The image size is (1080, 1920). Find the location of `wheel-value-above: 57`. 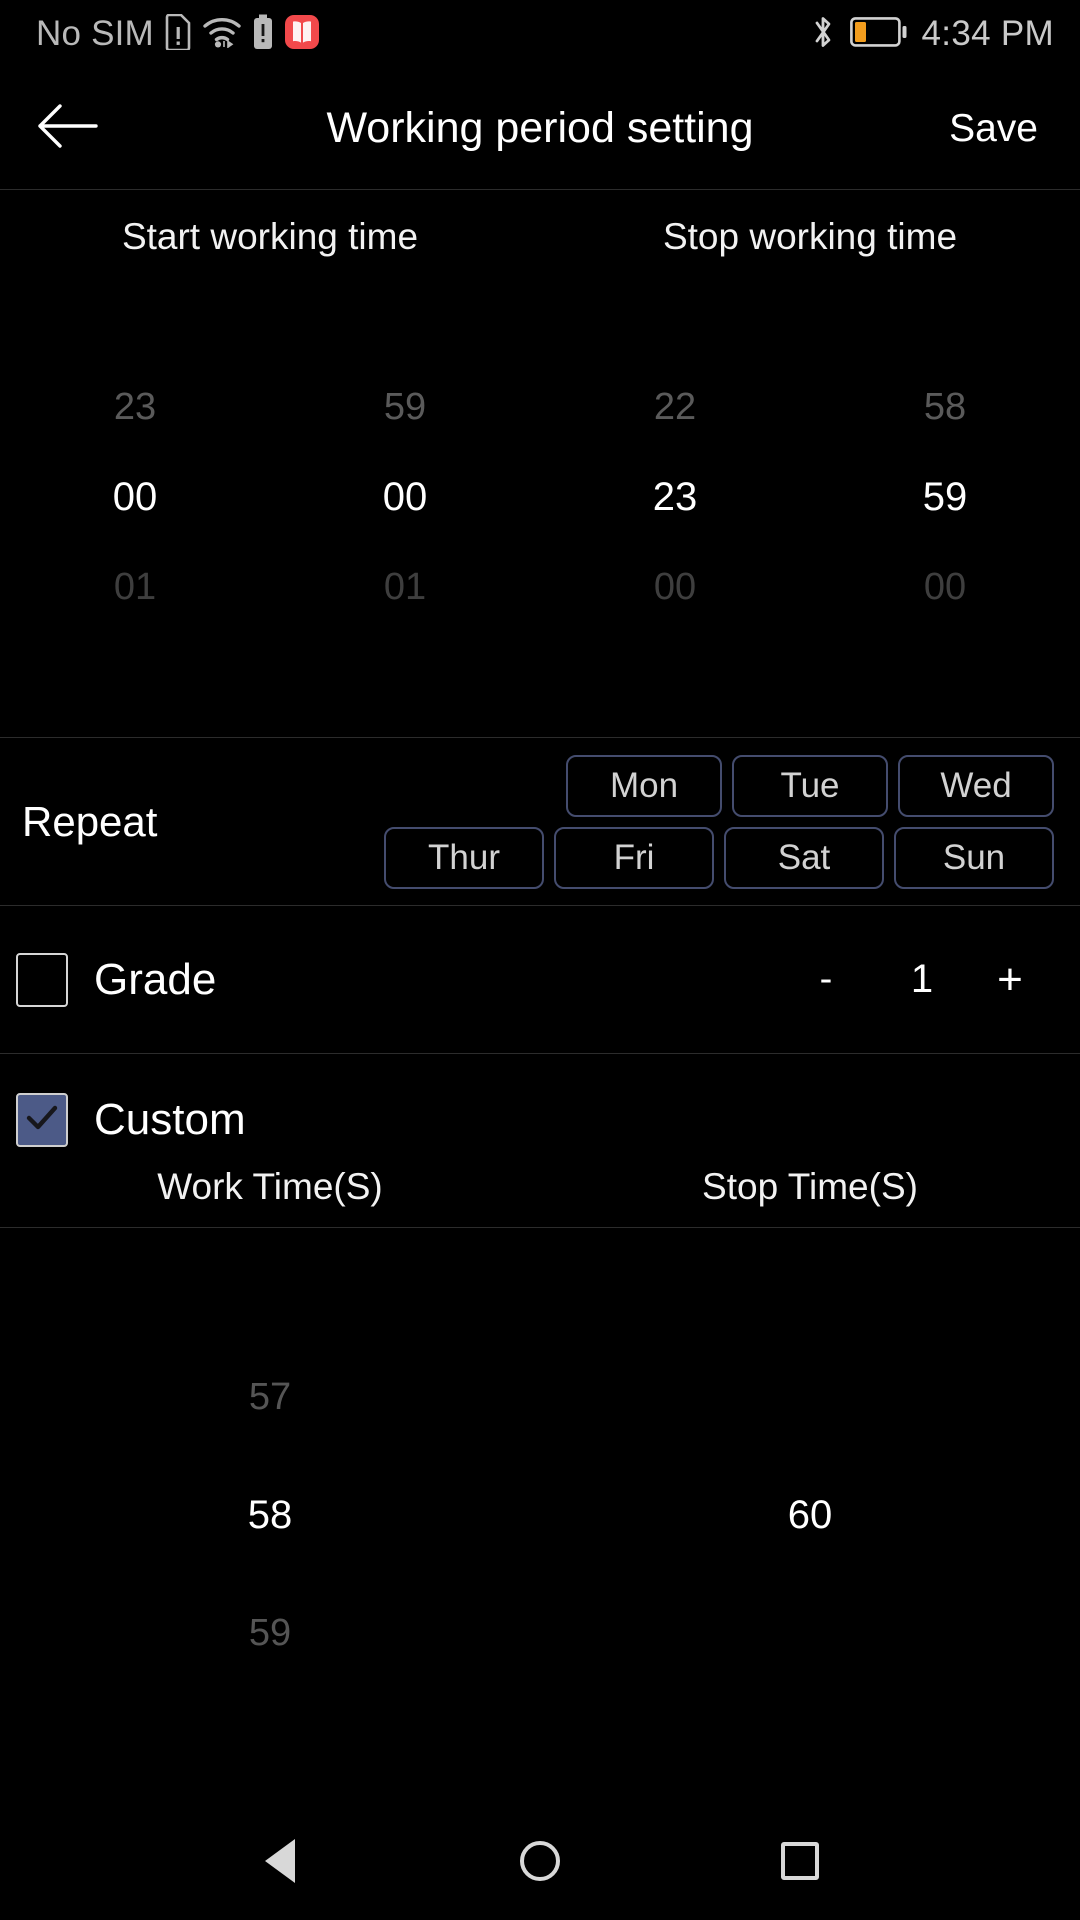

wheel-value-above: 57 is located at coordinates (270, 1397).